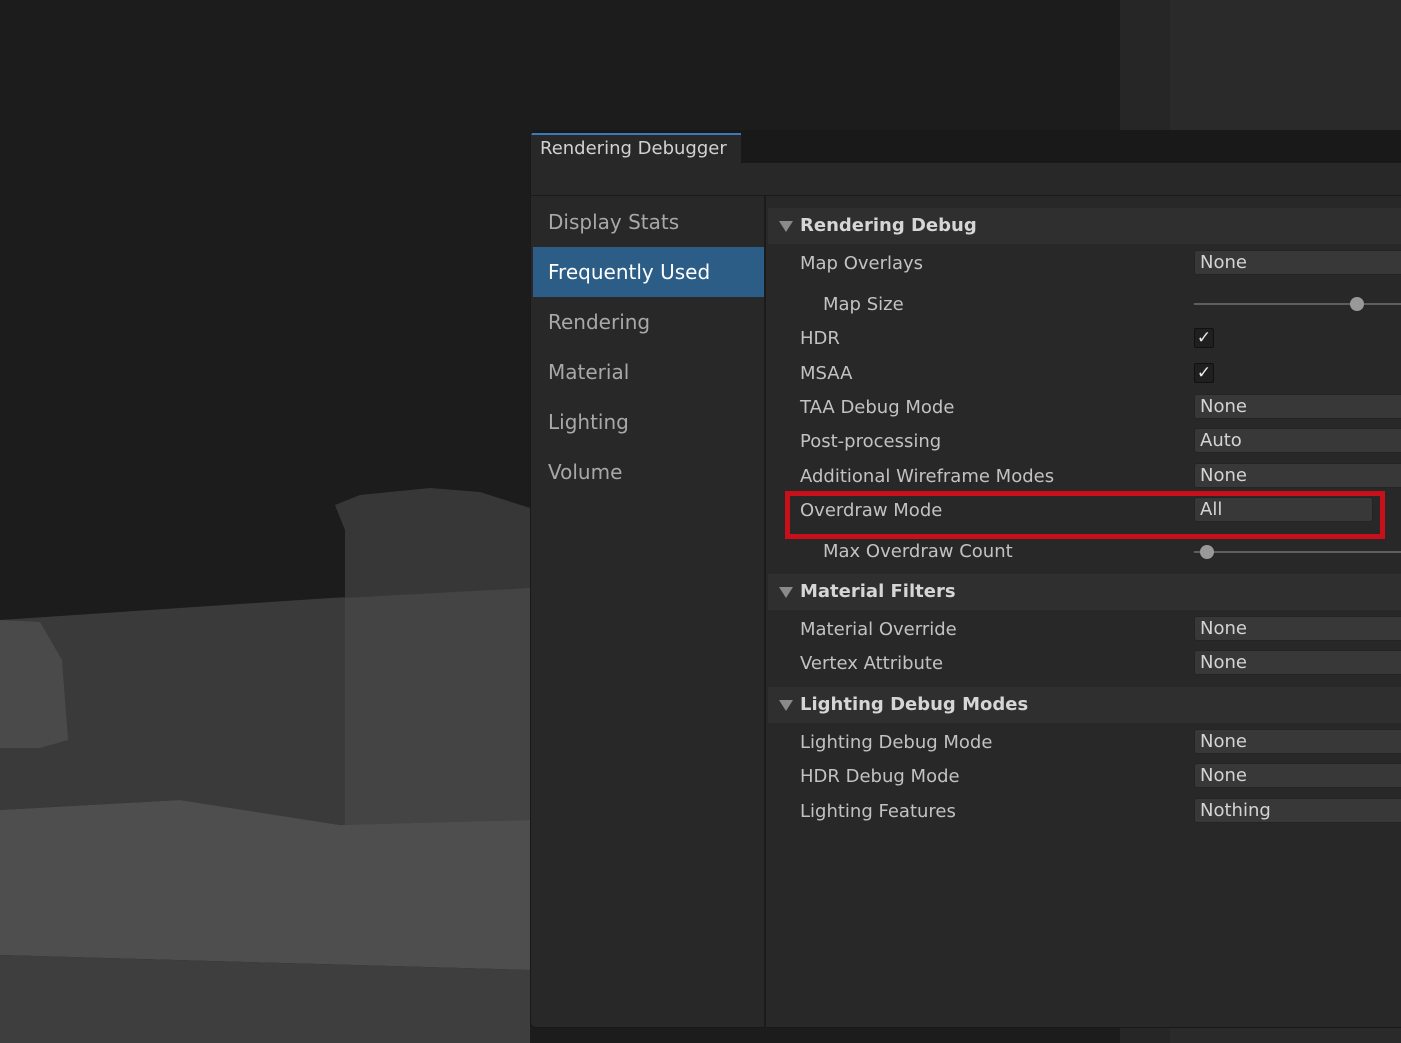 The image size is (1401, 1043). I want to click on map-size-slider-thumb, so click(1356, 304).